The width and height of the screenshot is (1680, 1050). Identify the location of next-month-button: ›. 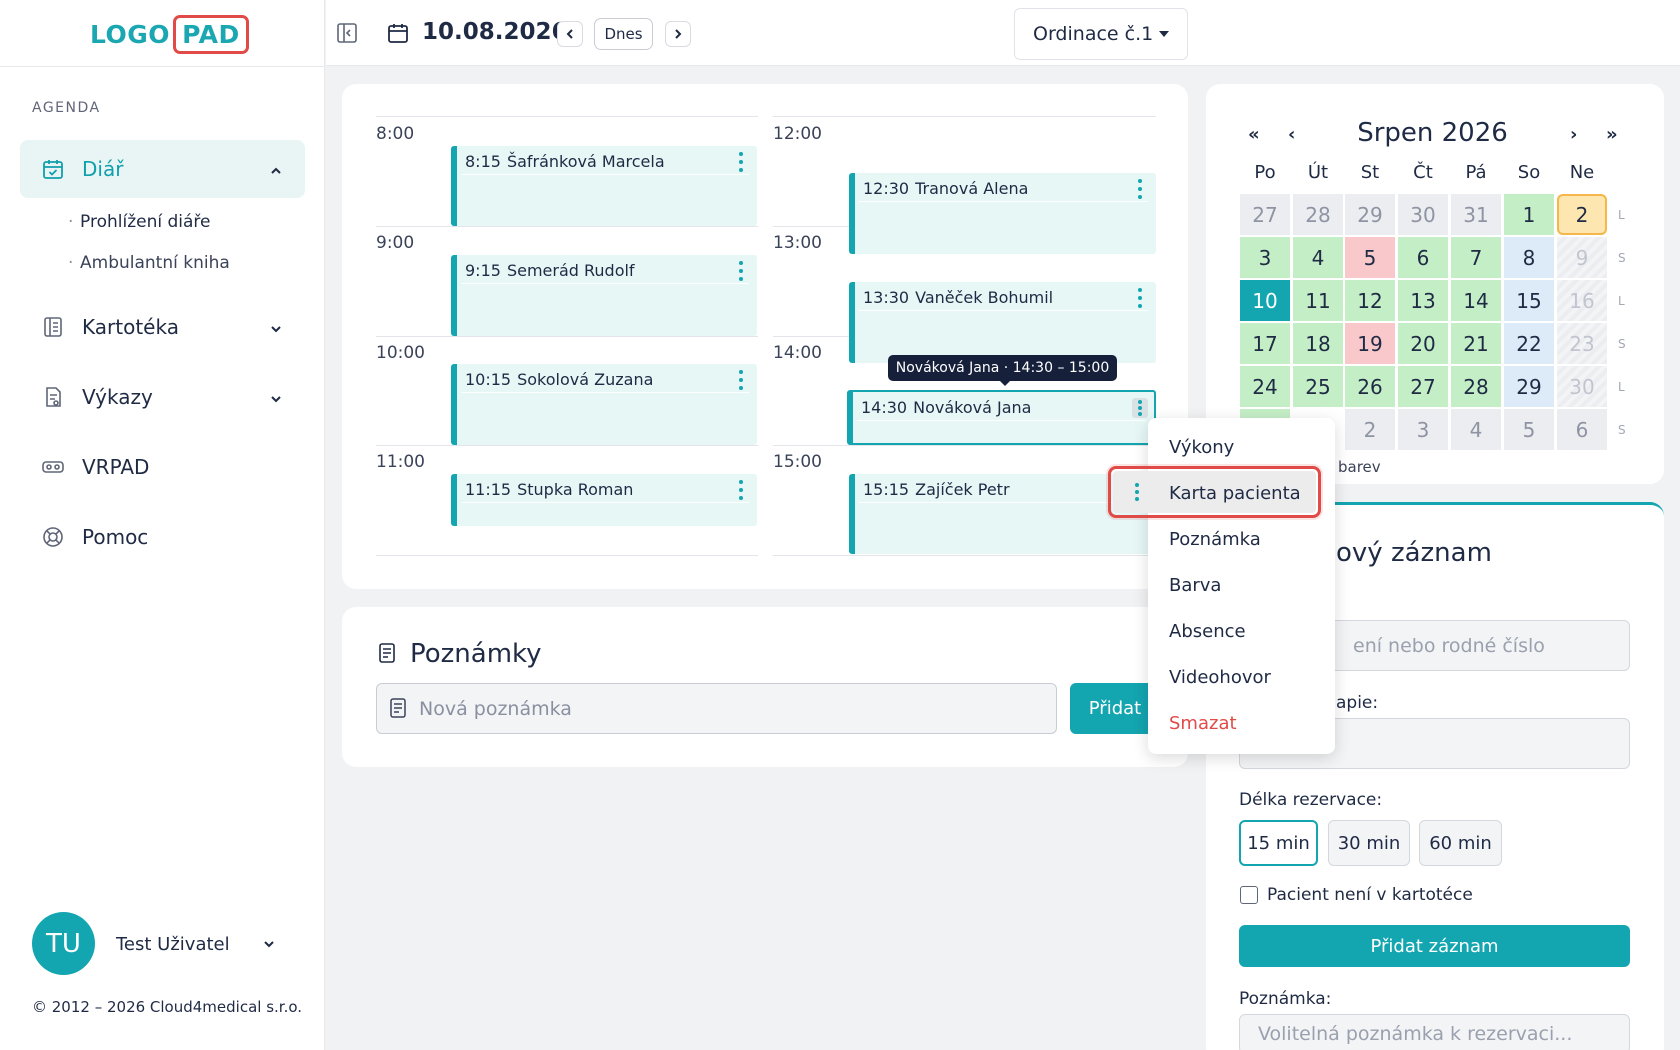
(1573, 134).